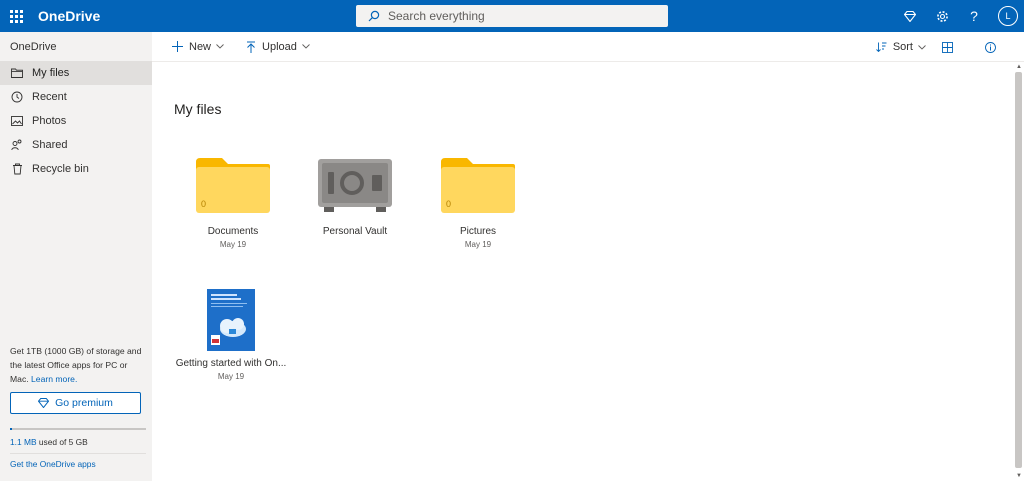  I want to click on file-tile-documents: 0 Documents May 19, so click(233, 199).